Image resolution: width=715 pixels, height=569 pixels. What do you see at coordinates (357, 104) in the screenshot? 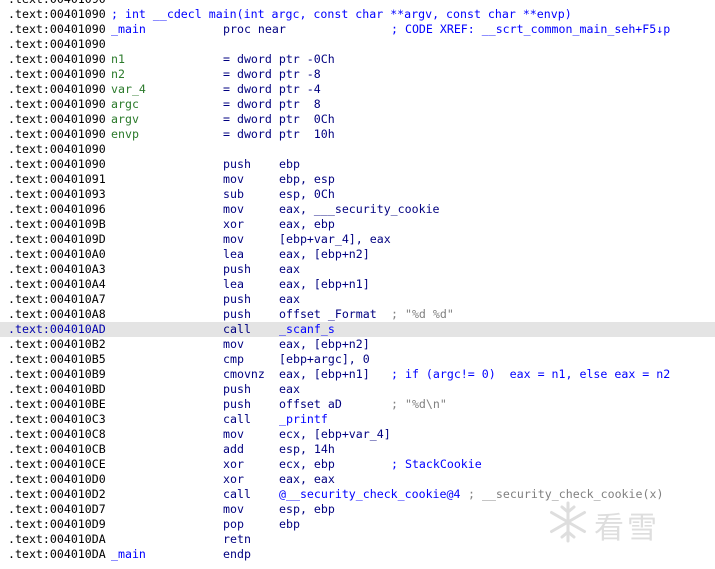
I see `disasm-line: .text:00401090 argc = dword ptr 8` at bounding box center [357, 104].